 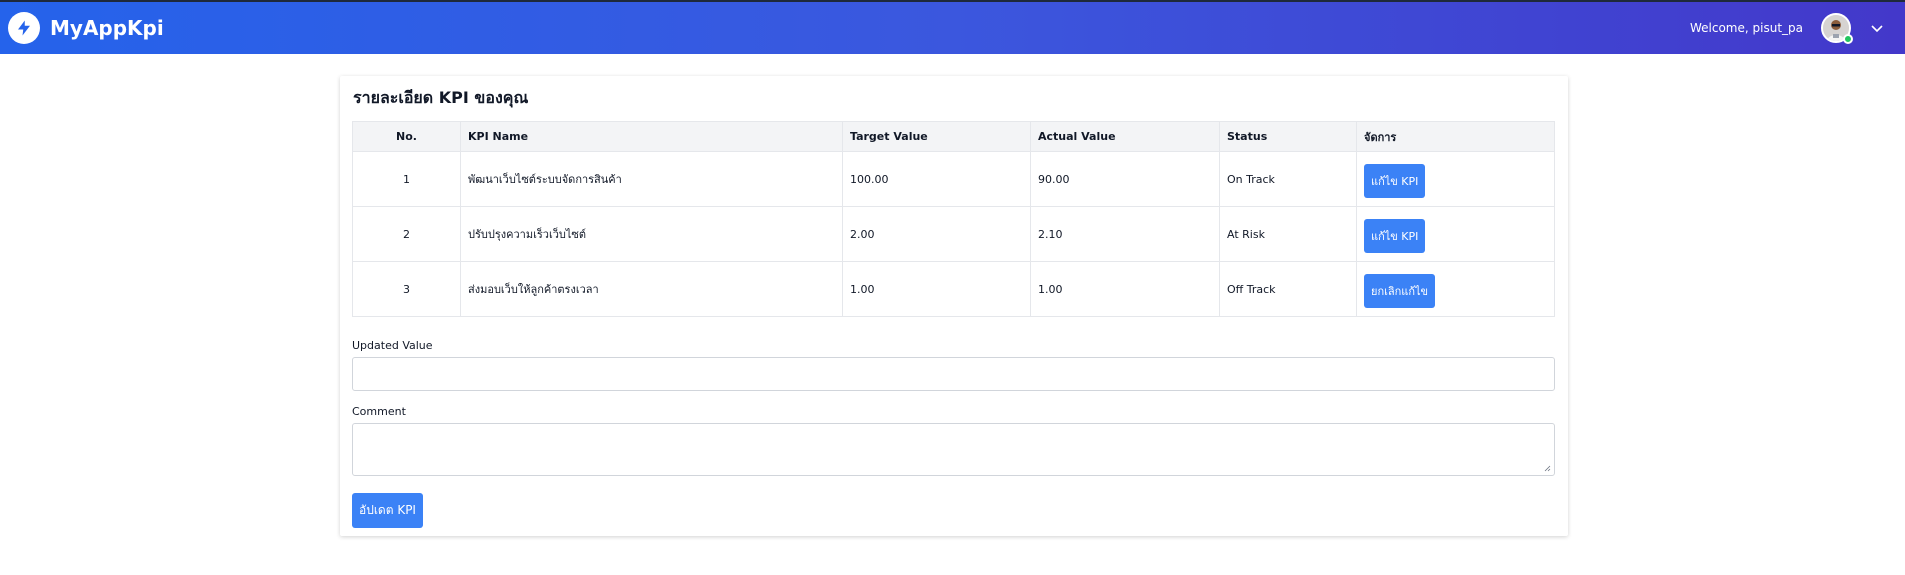 What do you see at coordinates (392, 345) in the screenshot?
I see `updated-value-label: Updated Value` at bounding box center [392, 345].